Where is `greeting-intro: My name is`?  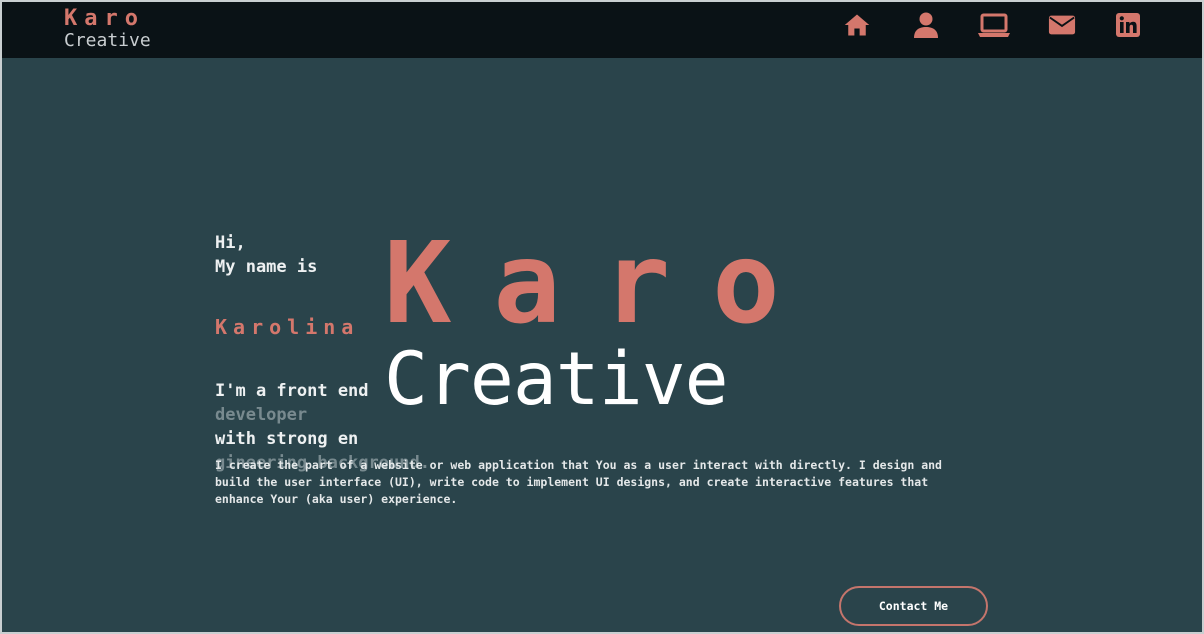 greeting-intro: My name is is located at coordinates (266, 267).